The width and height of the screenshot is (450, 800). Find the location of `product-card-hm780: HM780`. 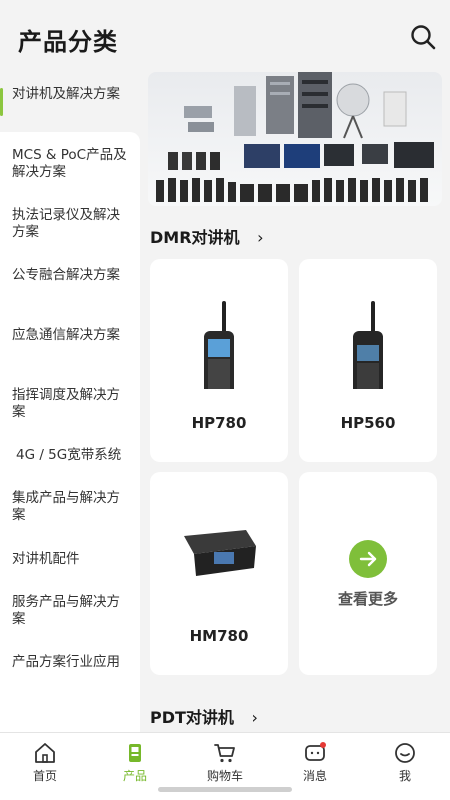

product-card-hm780: HM780 is located at coordinates (219, 573).